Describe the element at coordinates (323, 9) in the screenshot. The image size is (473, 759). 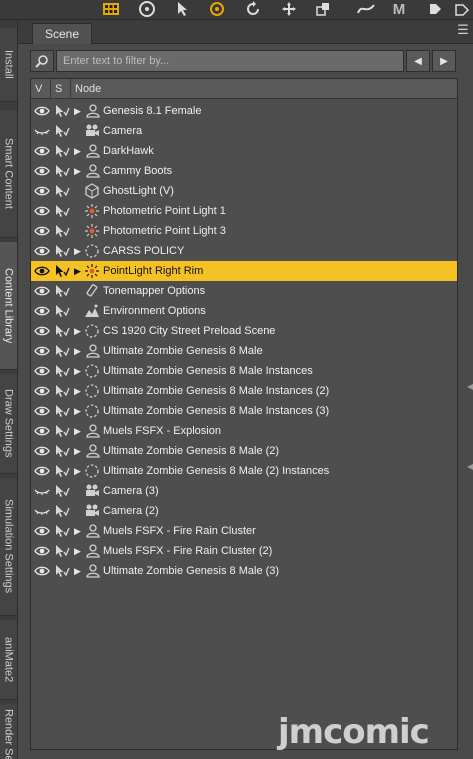
I see `scale-icon` at that location.